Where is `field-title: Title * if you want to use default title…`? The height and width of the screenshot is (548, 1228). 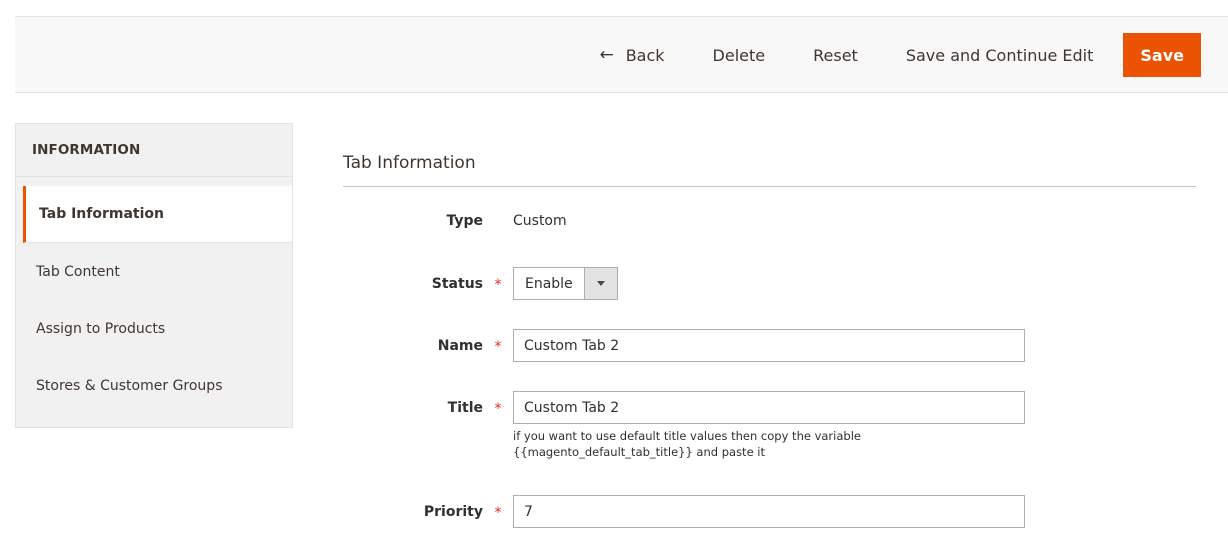
field-title: Title * if you want to use default title… is located at coordinates (769, 425).